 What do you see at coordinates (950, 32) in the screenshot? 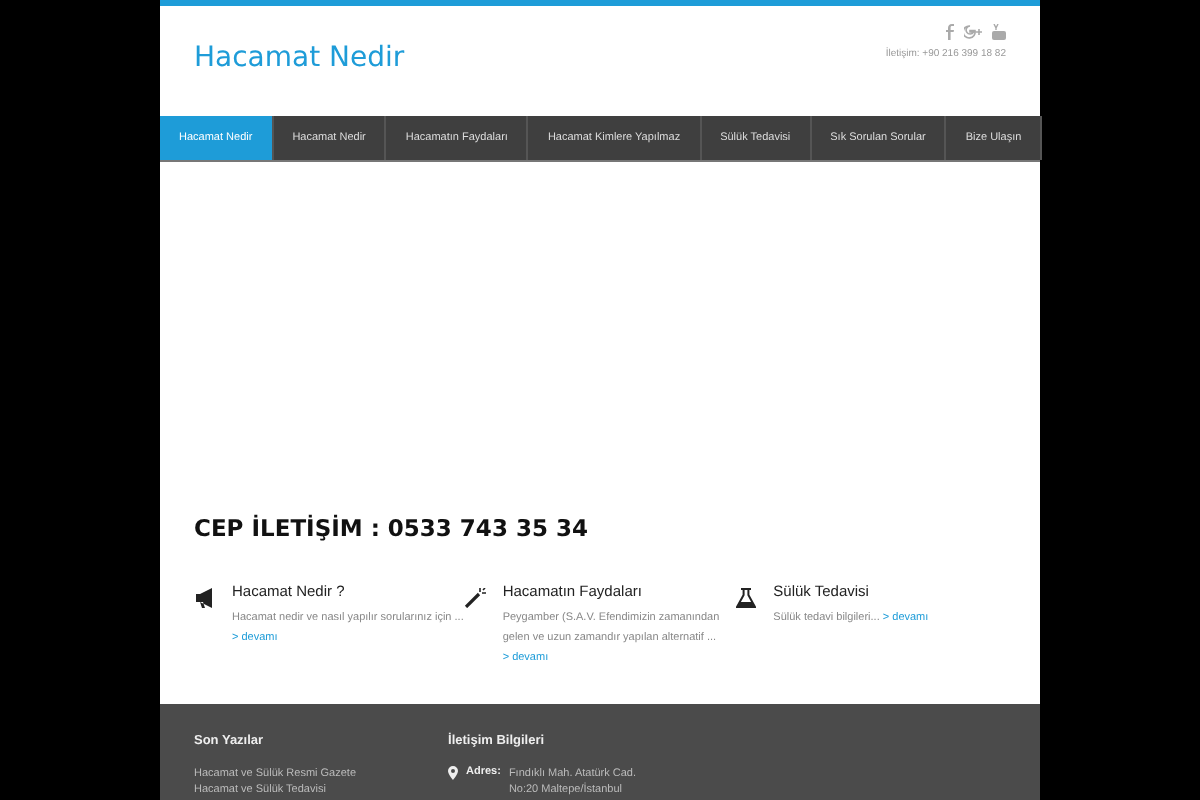
I see `facebook-icon` at bounding box center [950, 32].